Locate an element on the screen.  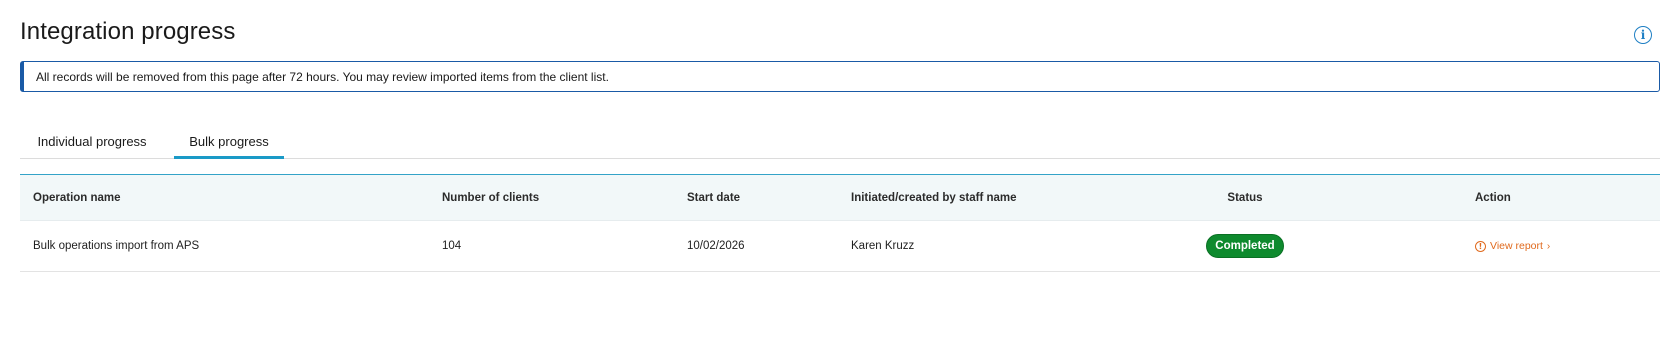
tab-bar: Individual progress Bulk progress is located at coordinates (840, 145).